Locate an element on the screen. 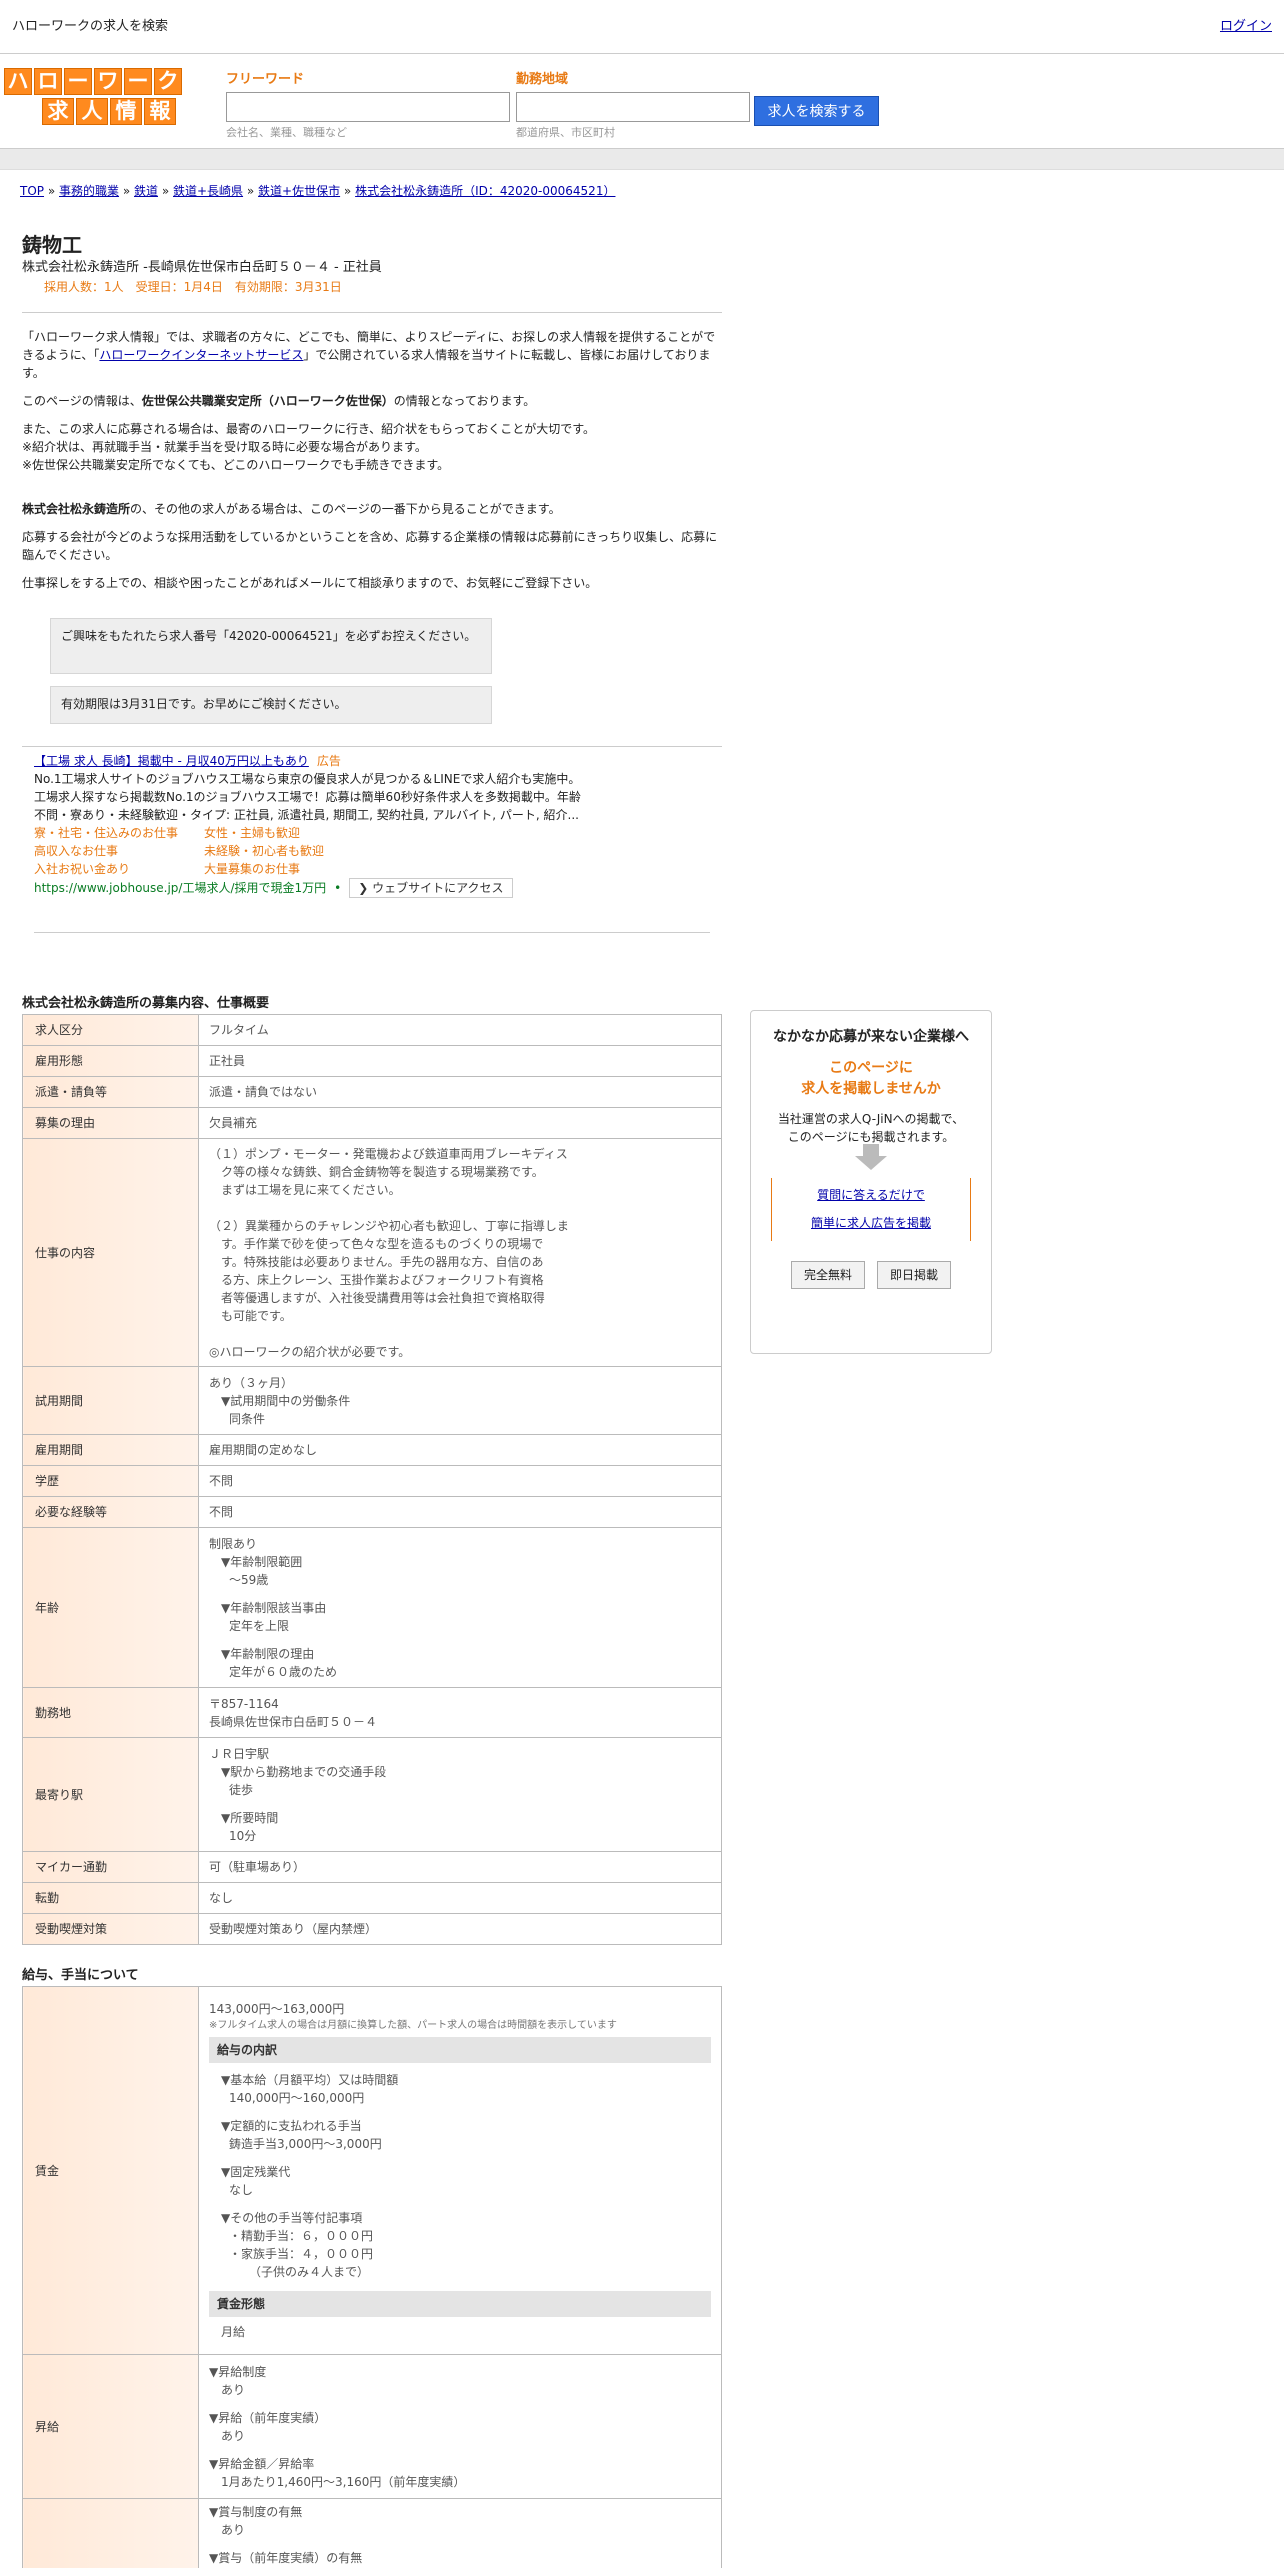 Image resolution: width=1284 pixels, height=2568 pixels. breadcrumb-item: 事務的職業 is located at coordinates (89, 191).